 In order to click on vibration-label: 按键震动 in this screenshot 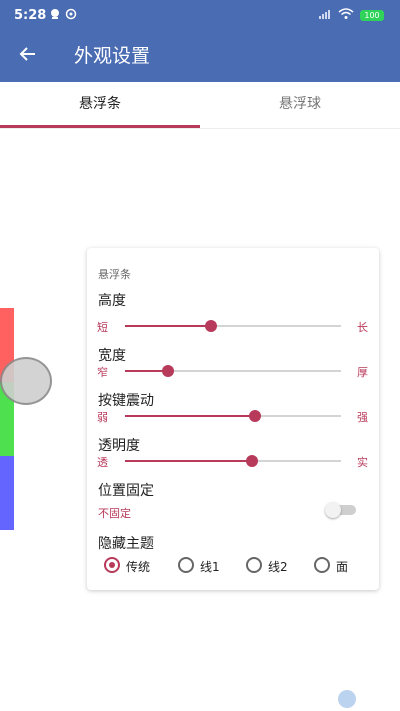, I will do `click(126, 401)`.